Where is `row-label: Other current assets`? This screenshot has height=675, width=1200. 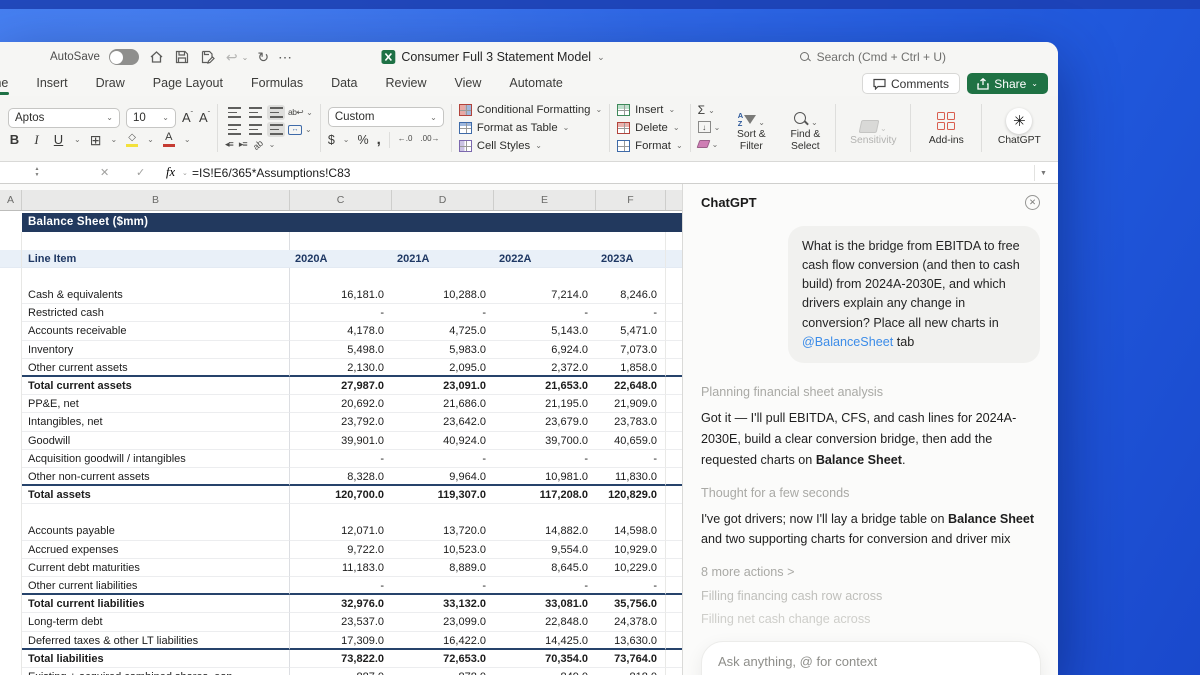 row-label: Other current assets is located at coordinates (156, 367).